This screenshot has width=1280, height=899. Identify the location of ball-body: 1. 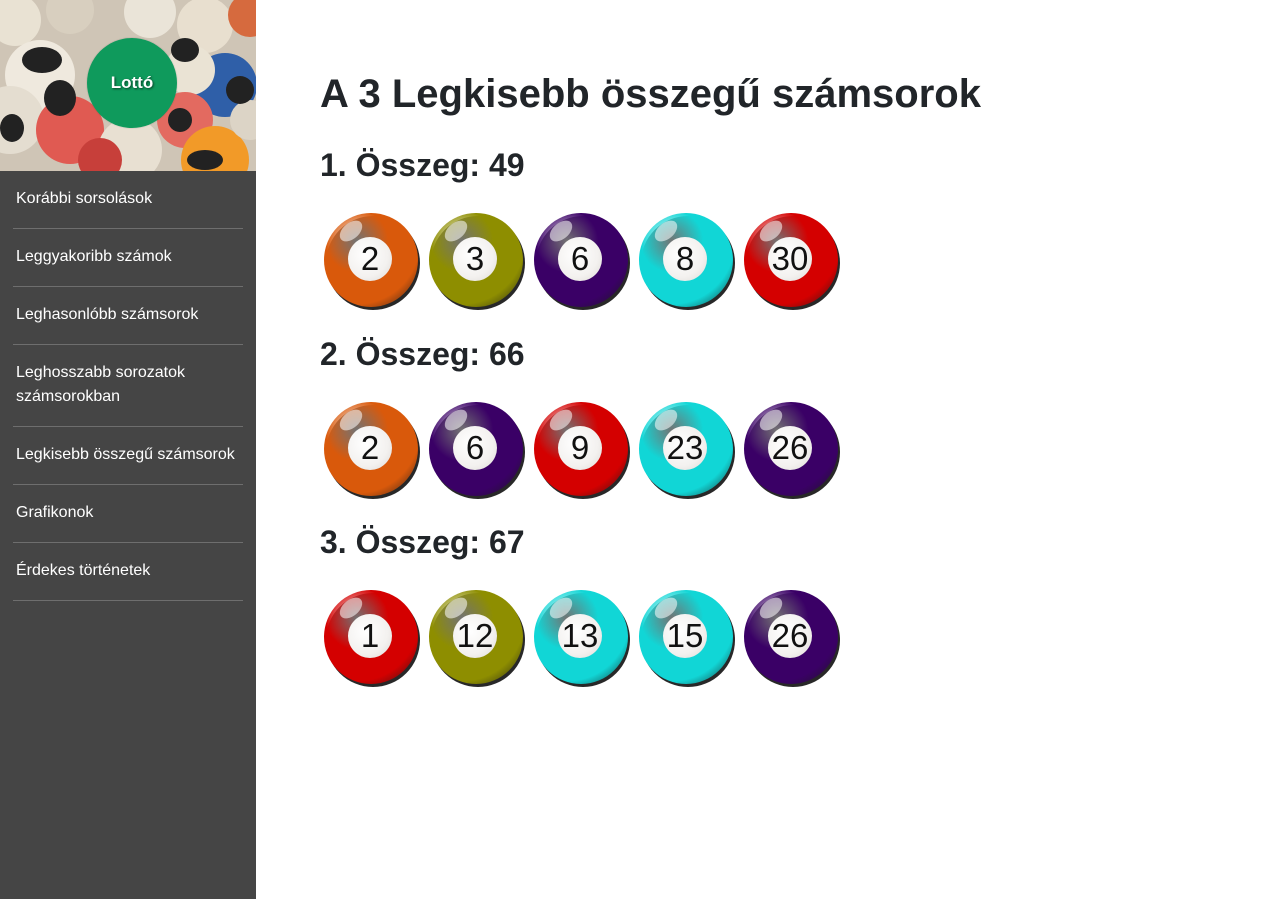
(371, 637).